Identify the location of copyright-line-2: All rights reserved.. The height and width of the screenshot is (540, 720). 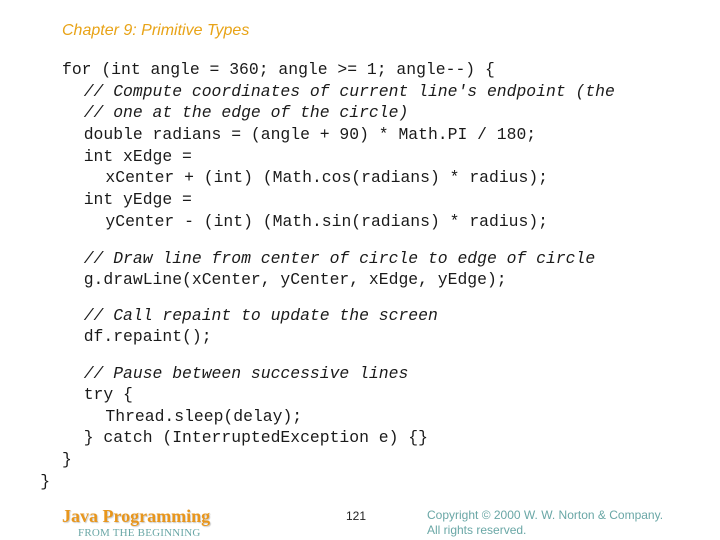
(477, 530).